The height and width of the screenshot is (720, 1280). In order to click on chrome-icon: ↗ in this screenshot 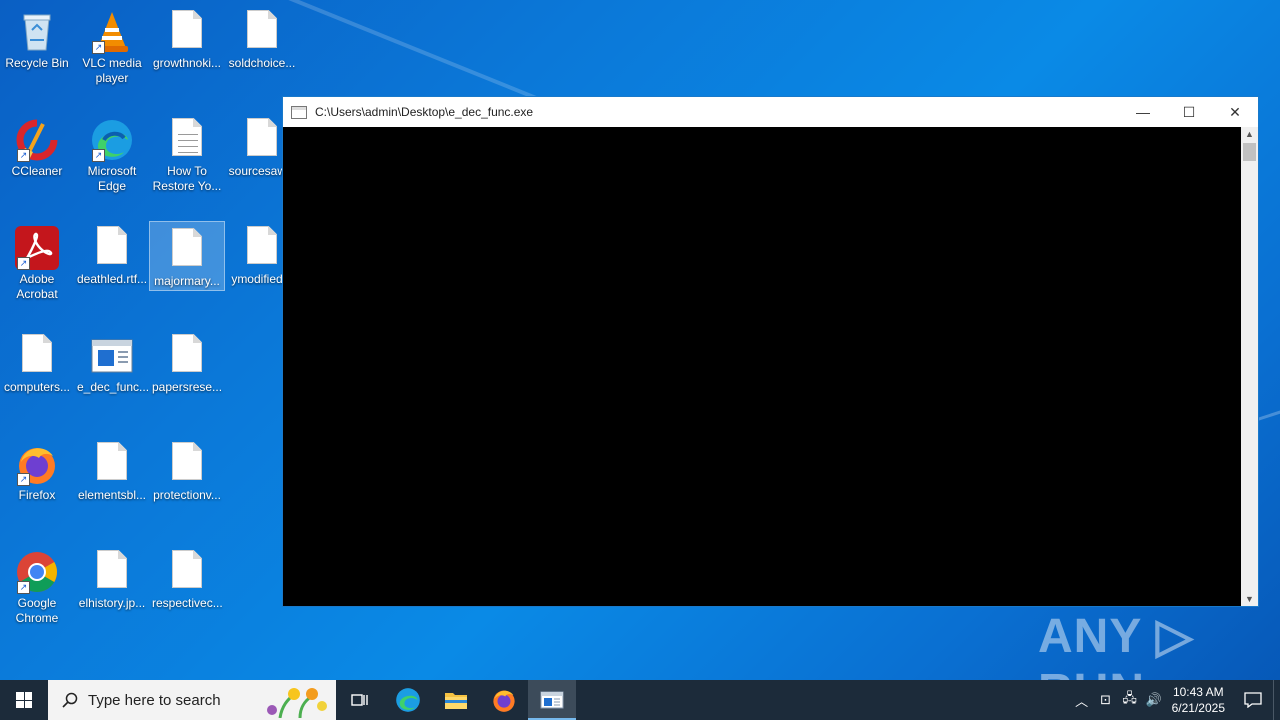, I will do `click(37, 572)`.